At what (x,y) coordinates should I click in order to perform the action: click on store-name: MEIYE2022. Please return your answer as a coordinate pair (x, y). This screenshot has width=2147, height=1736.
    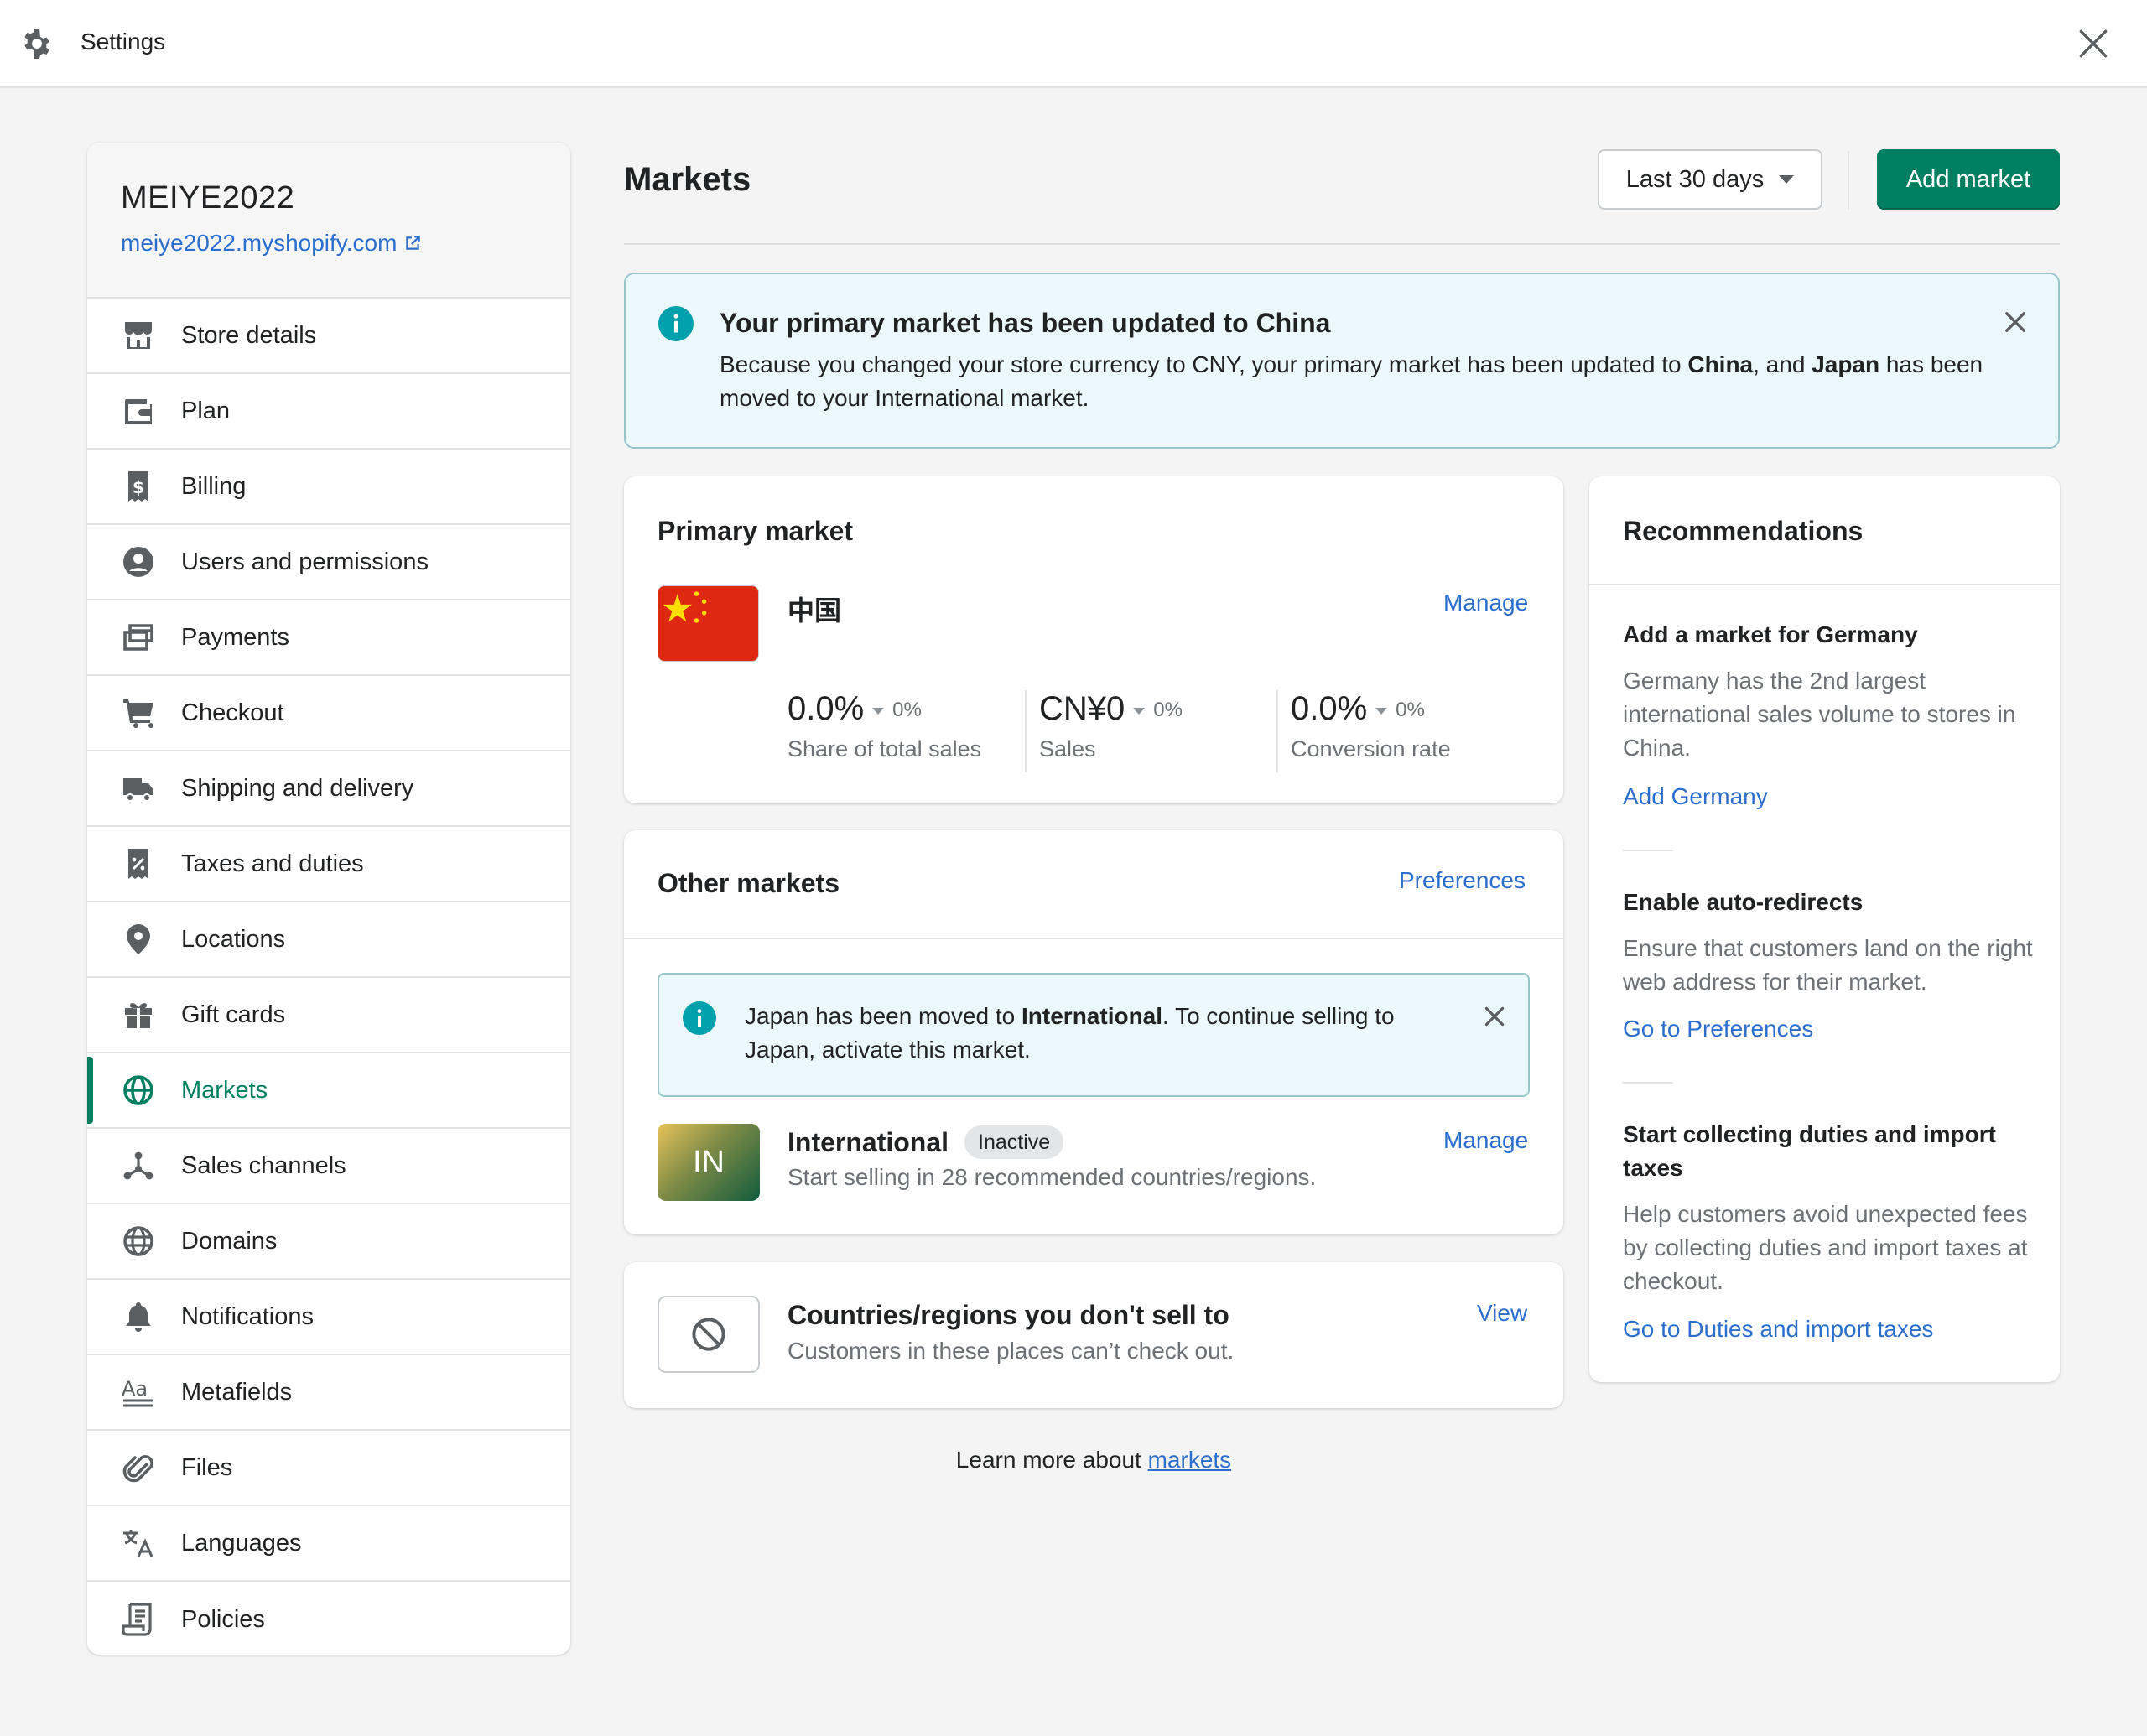
    Looking at the image, I should click on (208, 198).